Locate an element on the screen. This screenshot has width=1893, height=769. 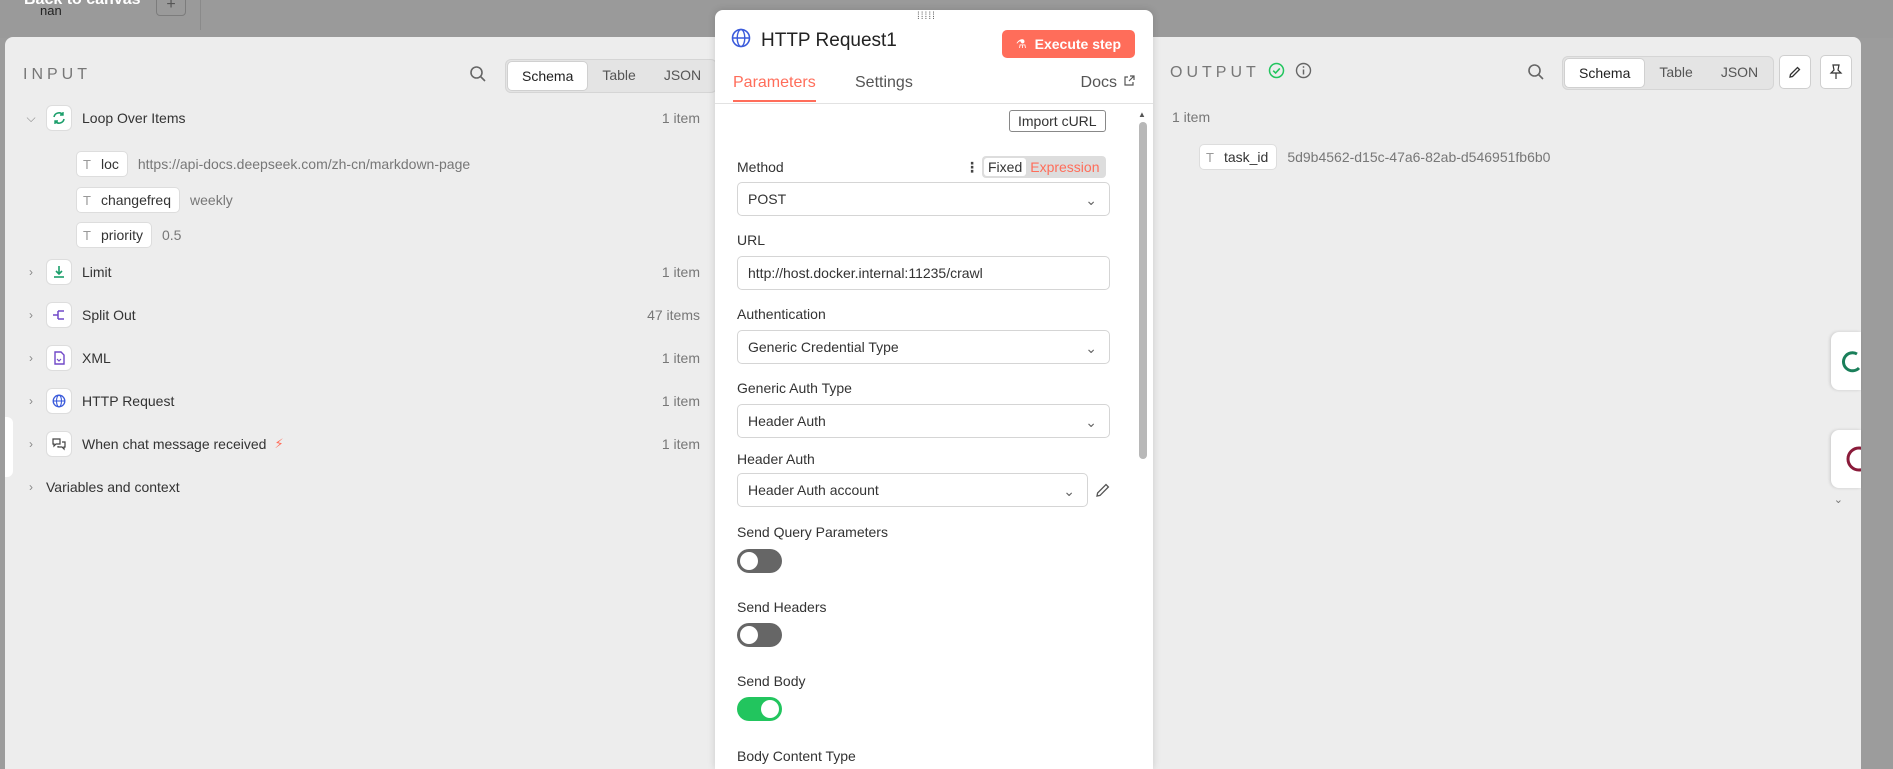
input-view-json: JSON is located at coordinates (682, 76).